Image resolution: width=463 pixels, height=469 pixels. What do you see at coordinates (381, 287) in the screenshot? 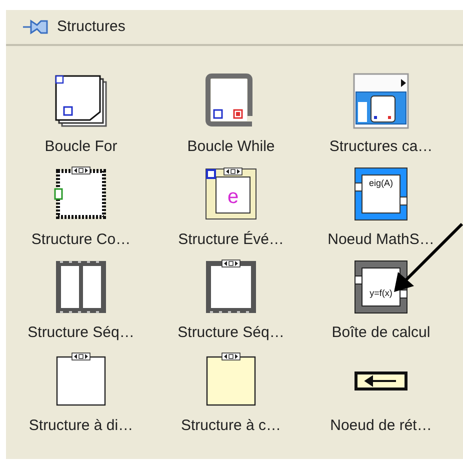
I see `formula-node-icon: y=f(x)` at bounding box center [381, 287].